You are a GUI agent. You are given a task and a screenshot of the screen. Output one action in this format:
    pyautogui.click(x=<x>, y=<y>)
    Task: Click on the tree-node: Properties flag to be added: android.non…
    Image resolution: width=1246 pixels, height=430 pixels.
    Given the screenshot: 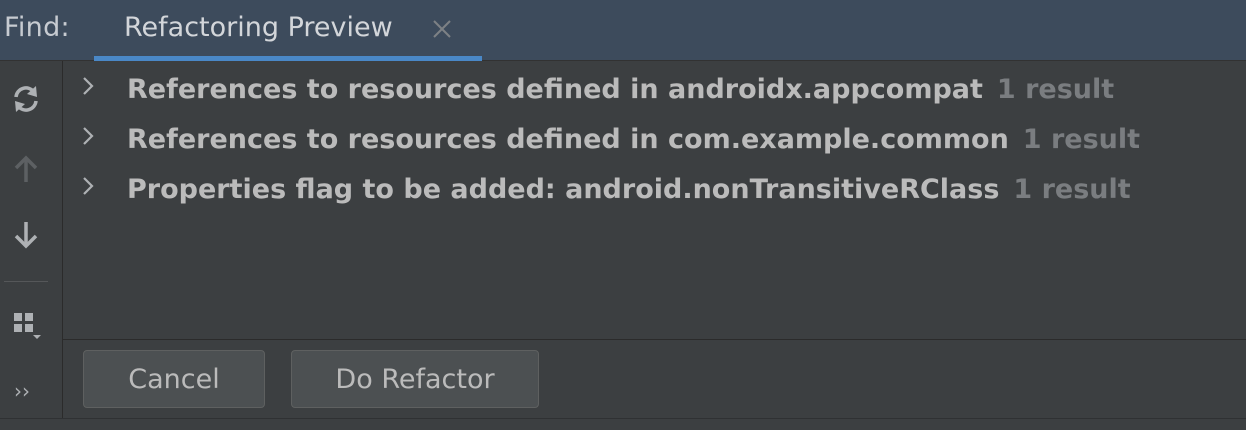 What is the action you would take?
    pyautogui.click(x=654, y=188)
    